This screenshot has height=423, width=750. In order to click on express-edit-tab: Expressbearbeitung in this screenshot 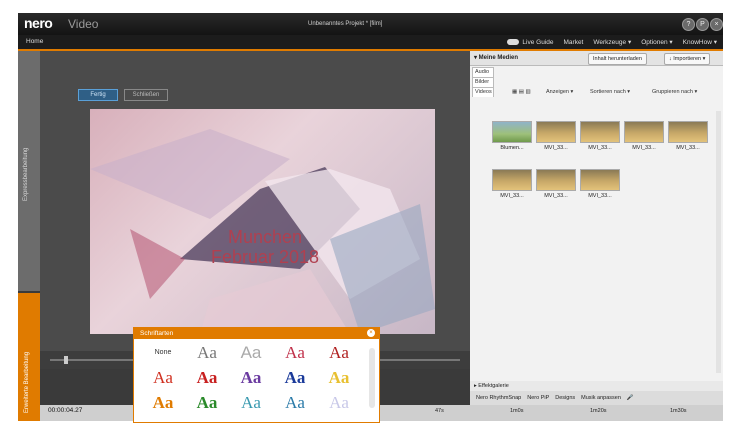, I will do `click(29, 171)`.